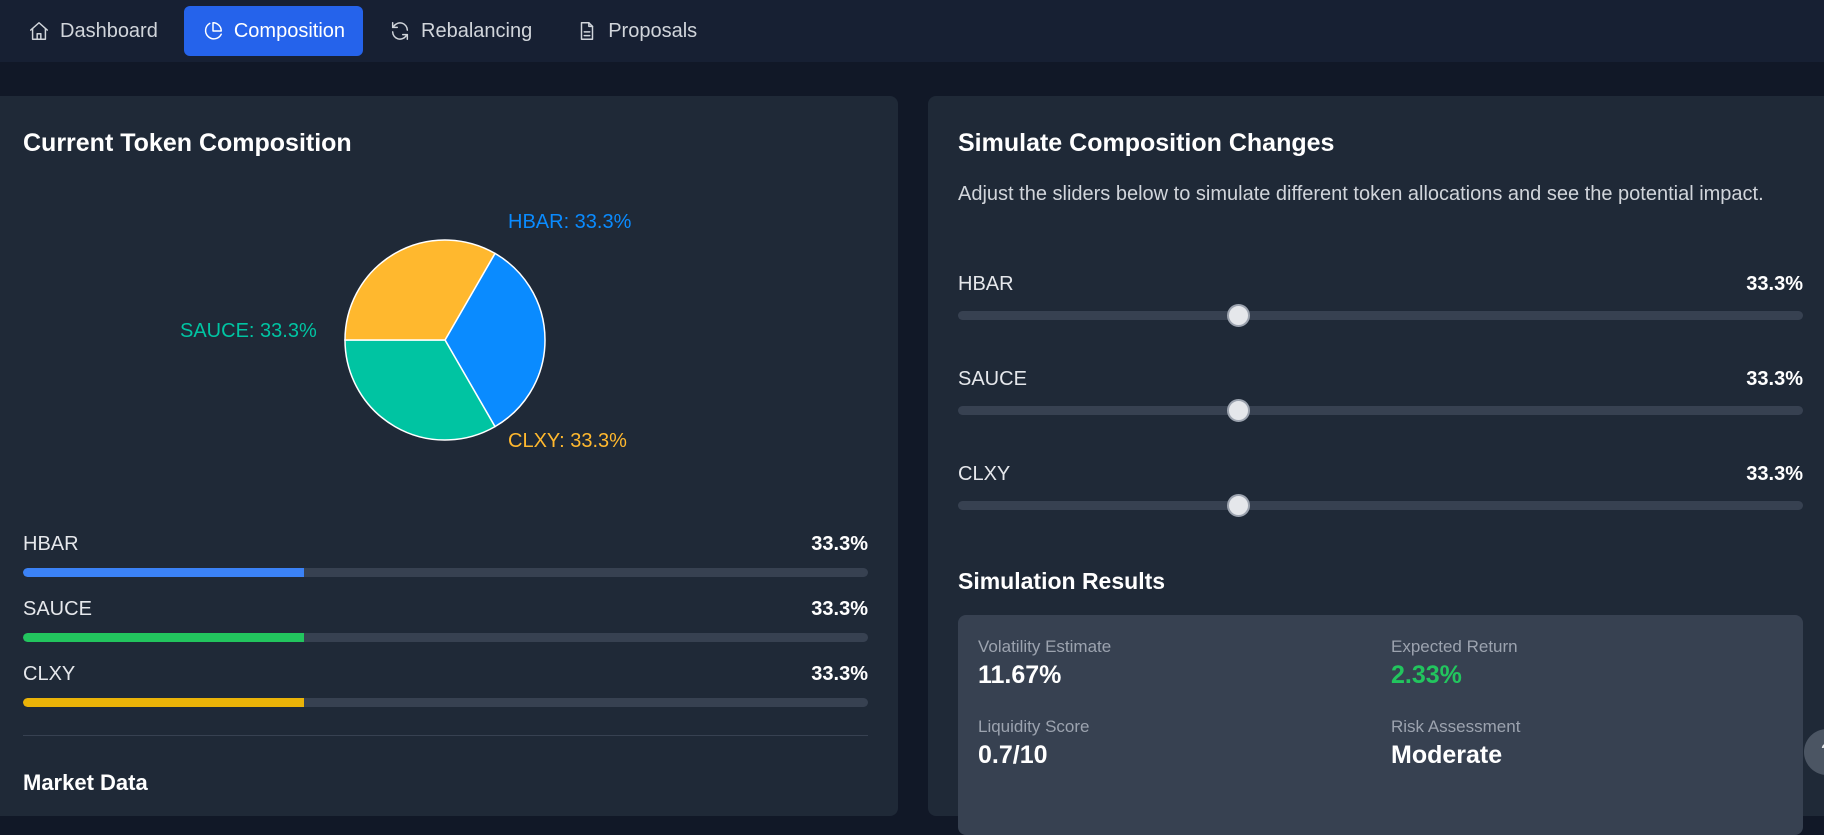  What do you see at coordinates (1454, 646) in the screenshot?
I see `metric-label: Expected Return` at bounding box center [1454, 646].